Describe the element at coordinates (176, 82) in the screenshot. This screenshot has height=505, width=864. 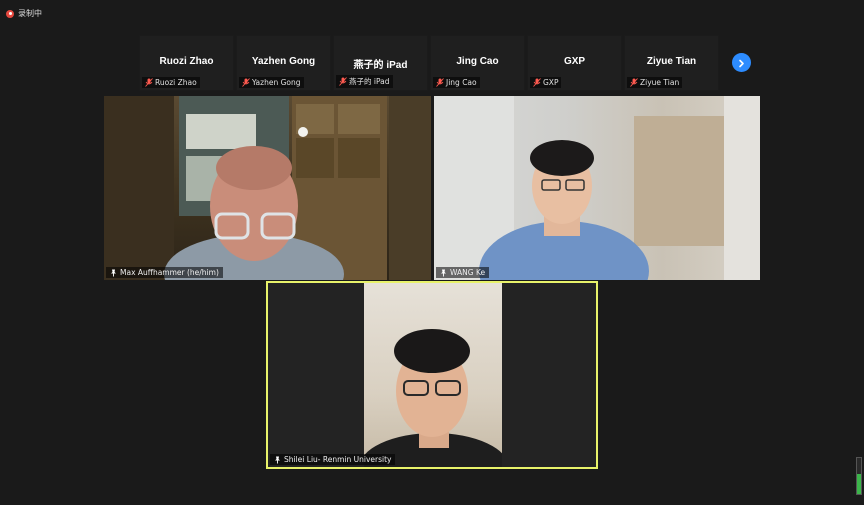
I see `participant-label: Ruozi Zhao` at that location.